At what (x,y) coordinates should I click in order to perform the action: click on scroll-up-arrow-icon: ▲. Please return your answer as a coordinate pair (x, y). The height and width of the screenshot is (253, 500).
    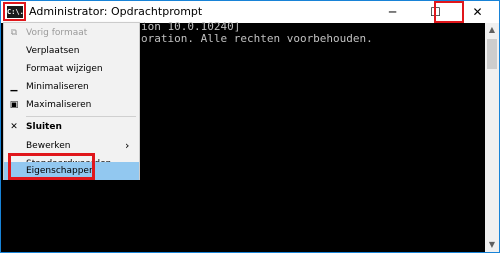
    Looking at the image, I should click on (492, 30).